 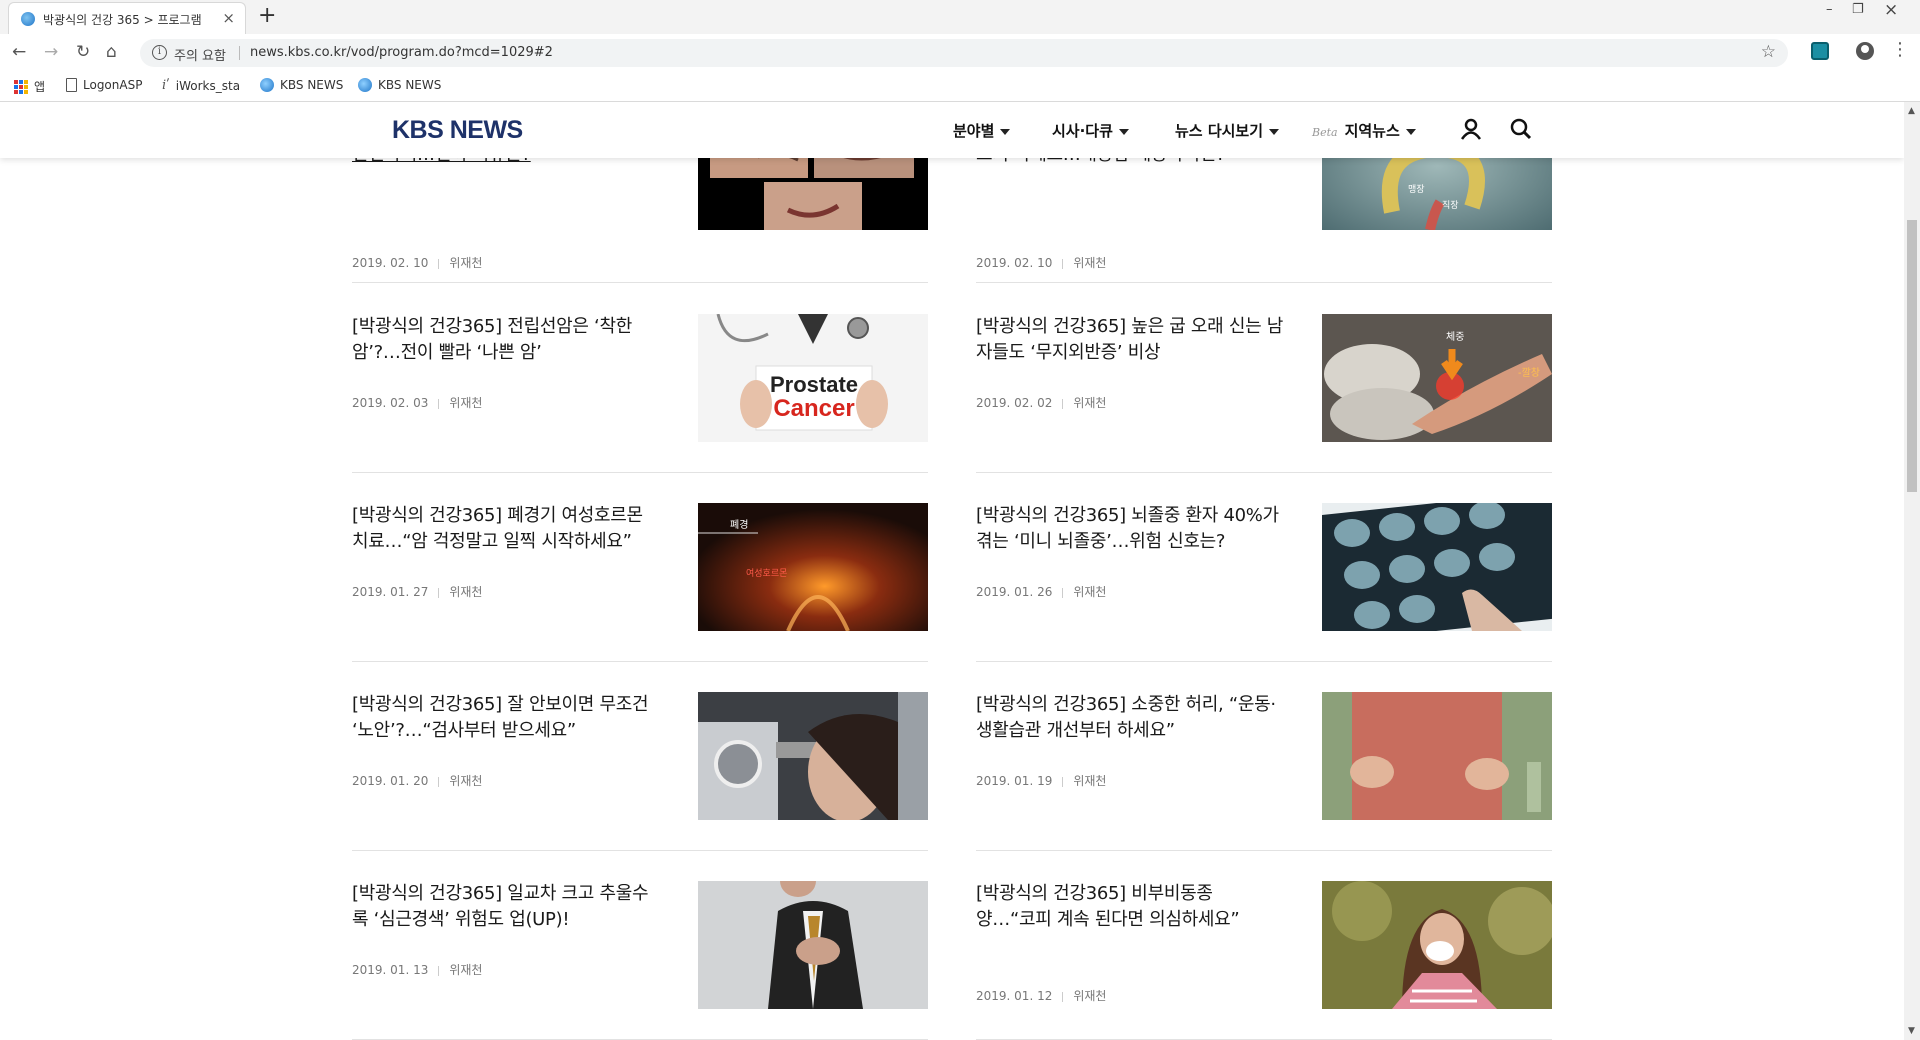 What do you see at coordinates (814, 384) in the screenshot?
I see `thumb-text: Prostate` at bounding box center [814, 384].